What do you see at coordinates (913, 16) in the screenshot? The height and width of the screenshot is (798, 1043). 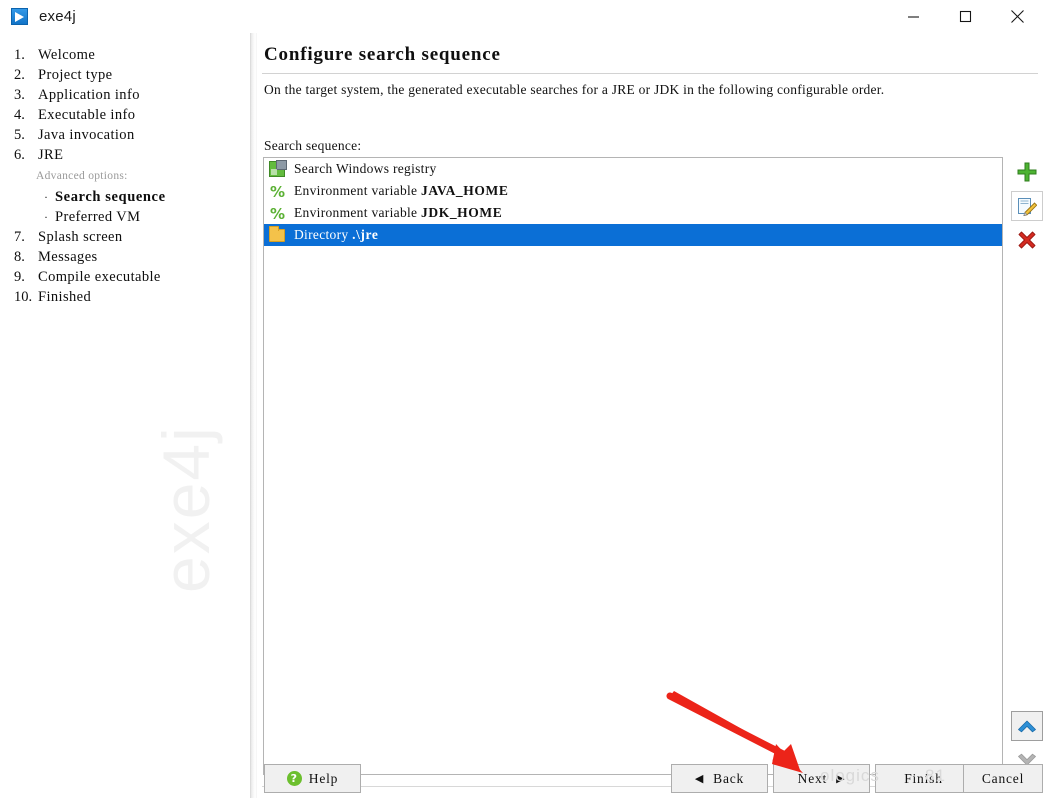 I see `minimize-icon` at bounding box center [913, 16].